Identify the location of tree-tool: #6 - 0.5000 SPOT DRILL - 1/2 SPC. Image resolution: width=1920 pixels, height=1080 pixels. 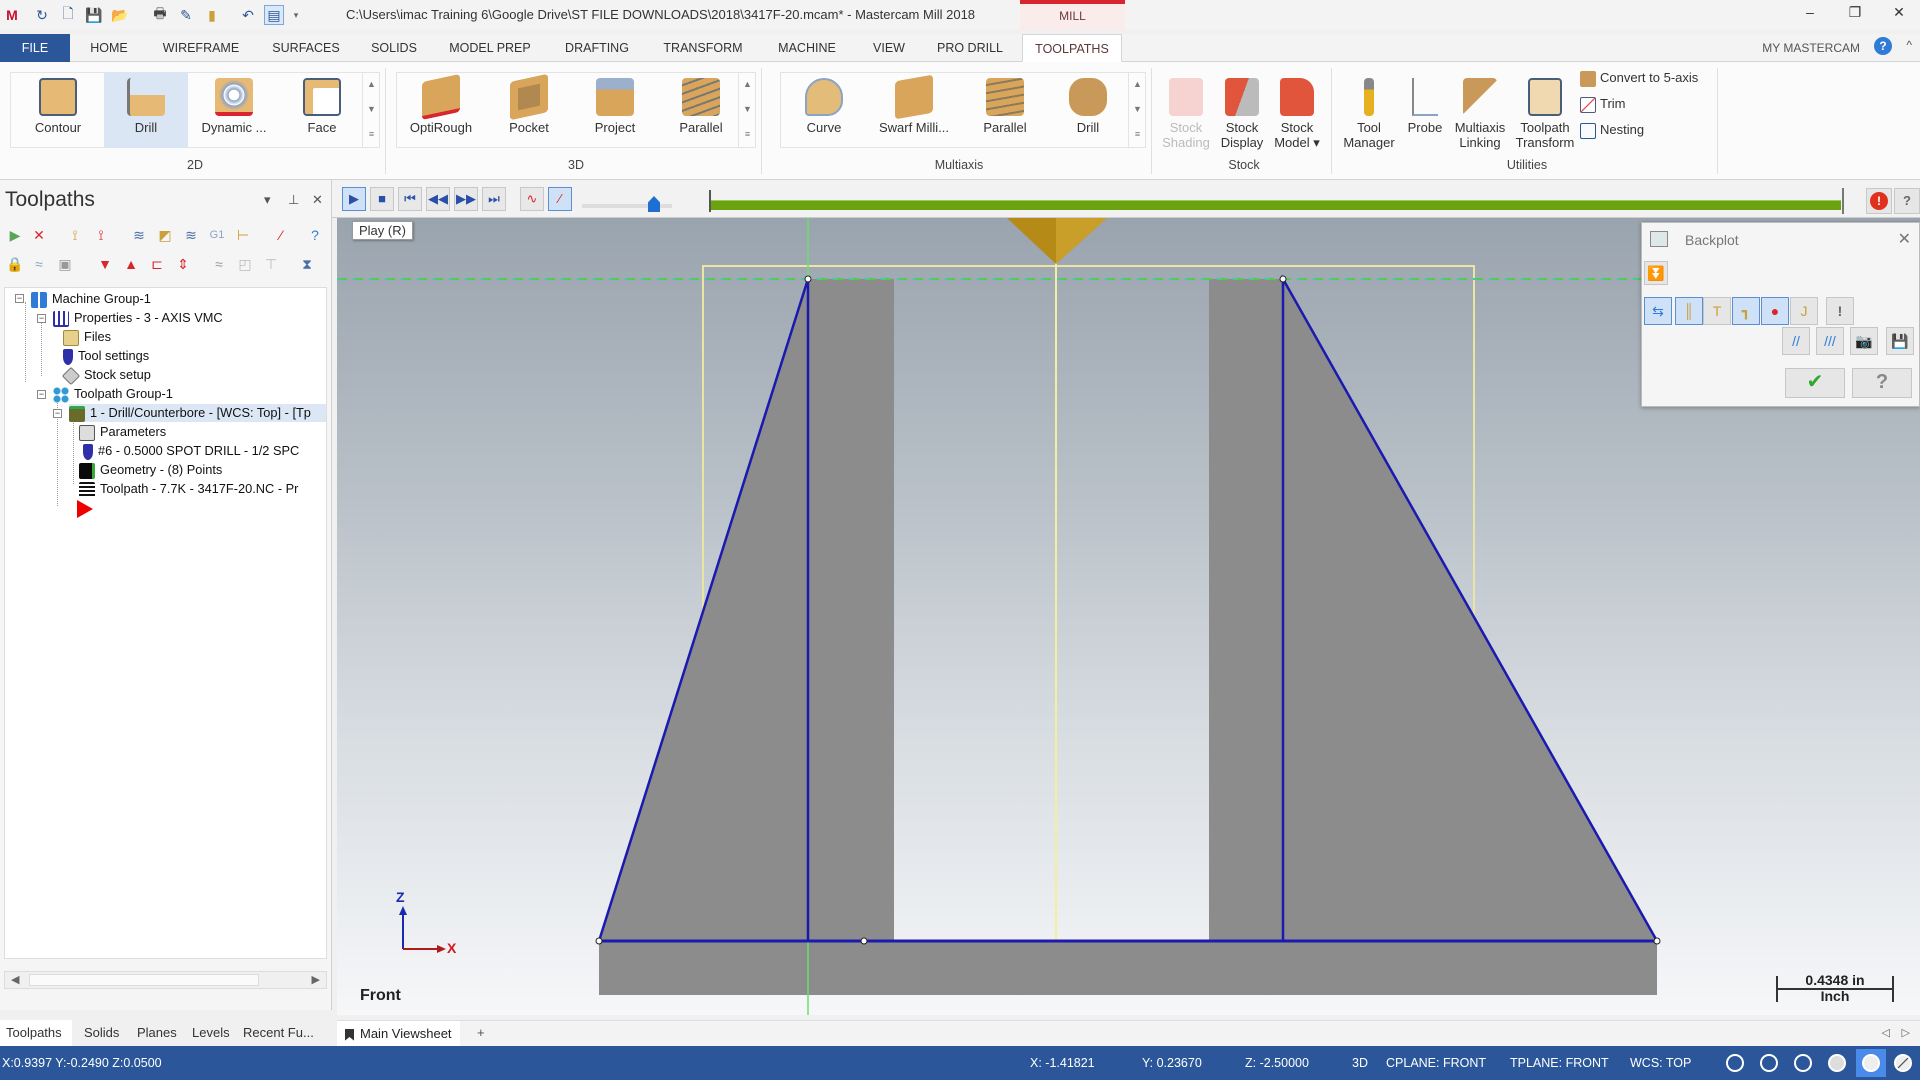
(189, 451).